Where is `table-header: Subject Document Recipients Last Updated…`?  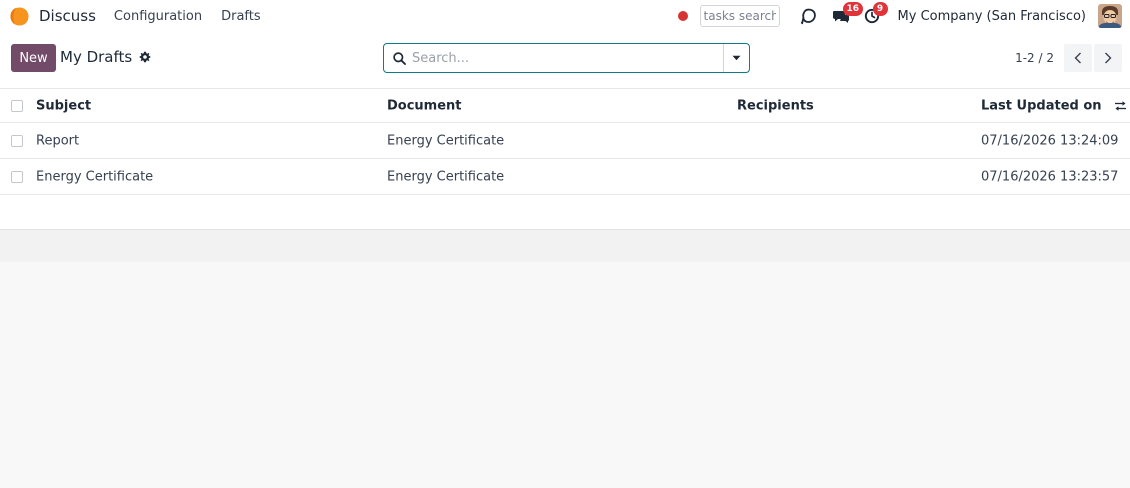
table-header: Subject Document Recipients Last Updated… is located at coordinates (565, 105).